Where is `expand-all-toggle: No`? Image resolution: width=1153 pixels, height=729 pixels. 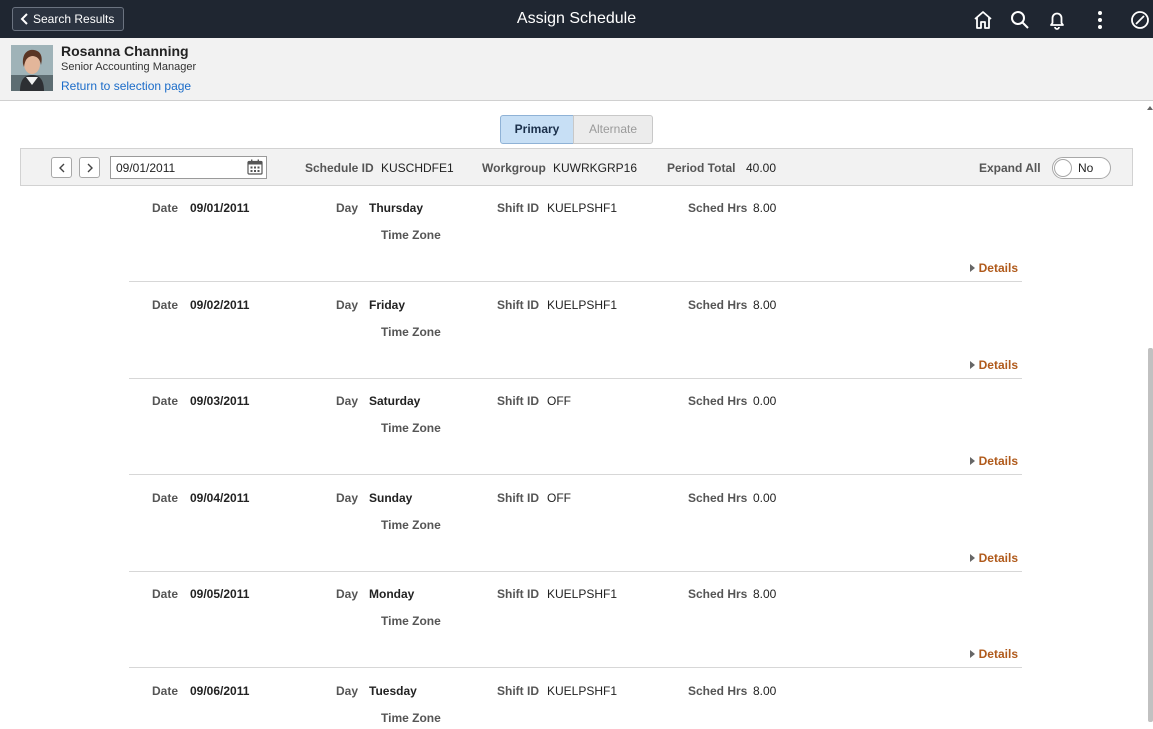 expand-all-toggle: No is located at coordinates (1081, 168).